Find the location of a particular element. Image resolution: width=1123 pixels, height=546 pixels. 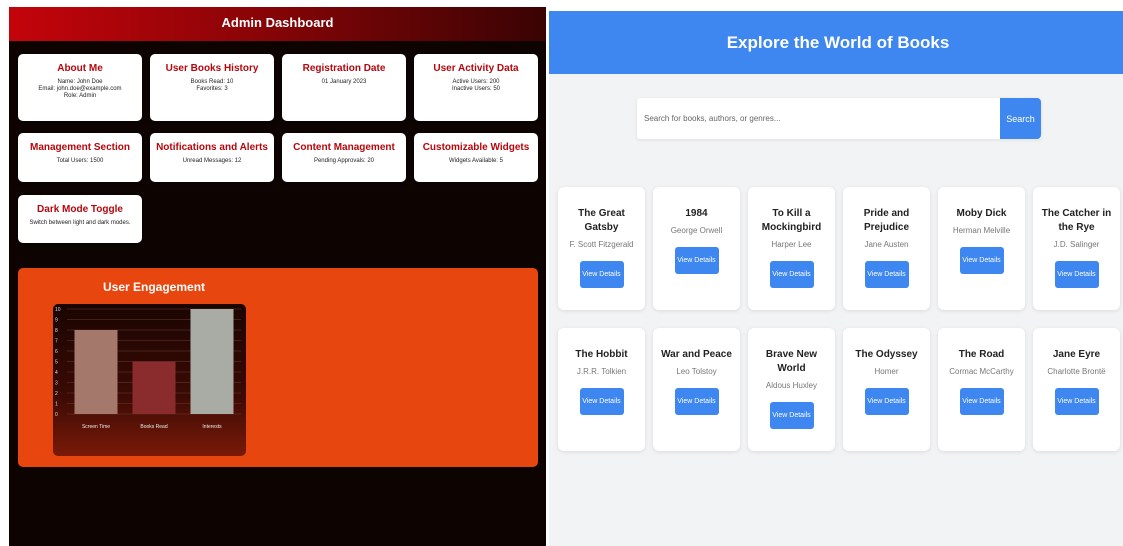

card-line: Total Users: 1500 is located at coordinates (80, 161).